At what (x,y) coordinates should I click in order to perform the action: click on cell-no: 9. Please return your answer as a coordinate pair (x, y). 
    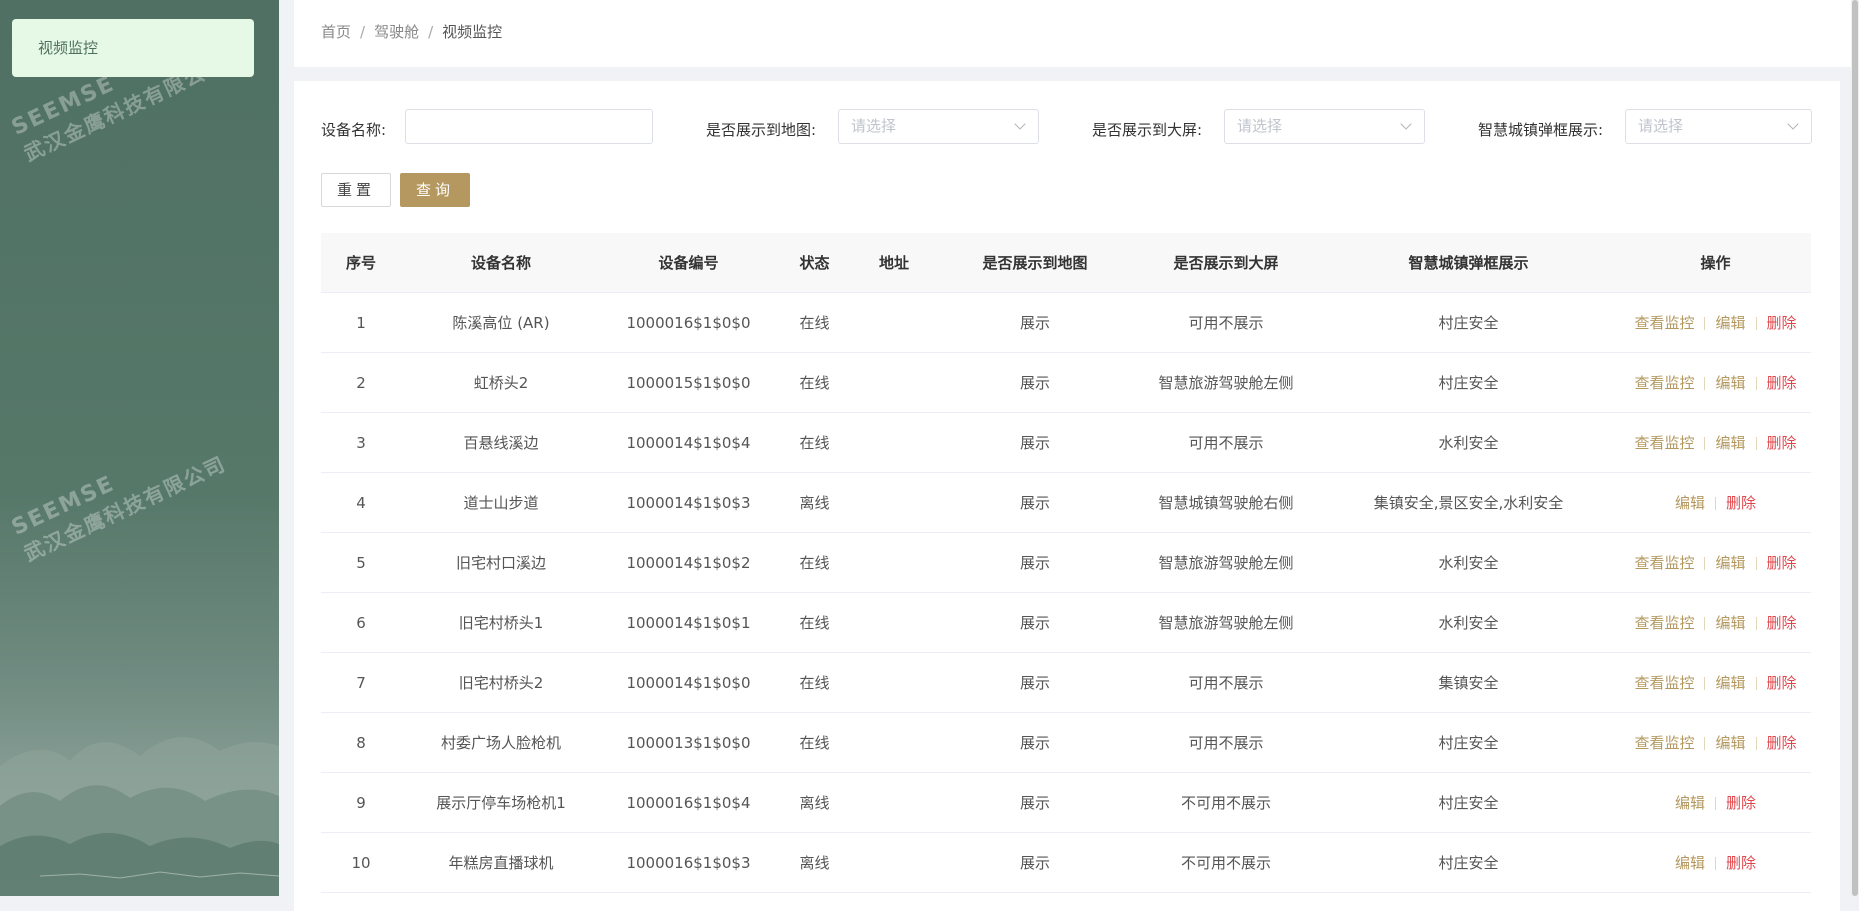
    Looking at the image, I should click on (361, 802).